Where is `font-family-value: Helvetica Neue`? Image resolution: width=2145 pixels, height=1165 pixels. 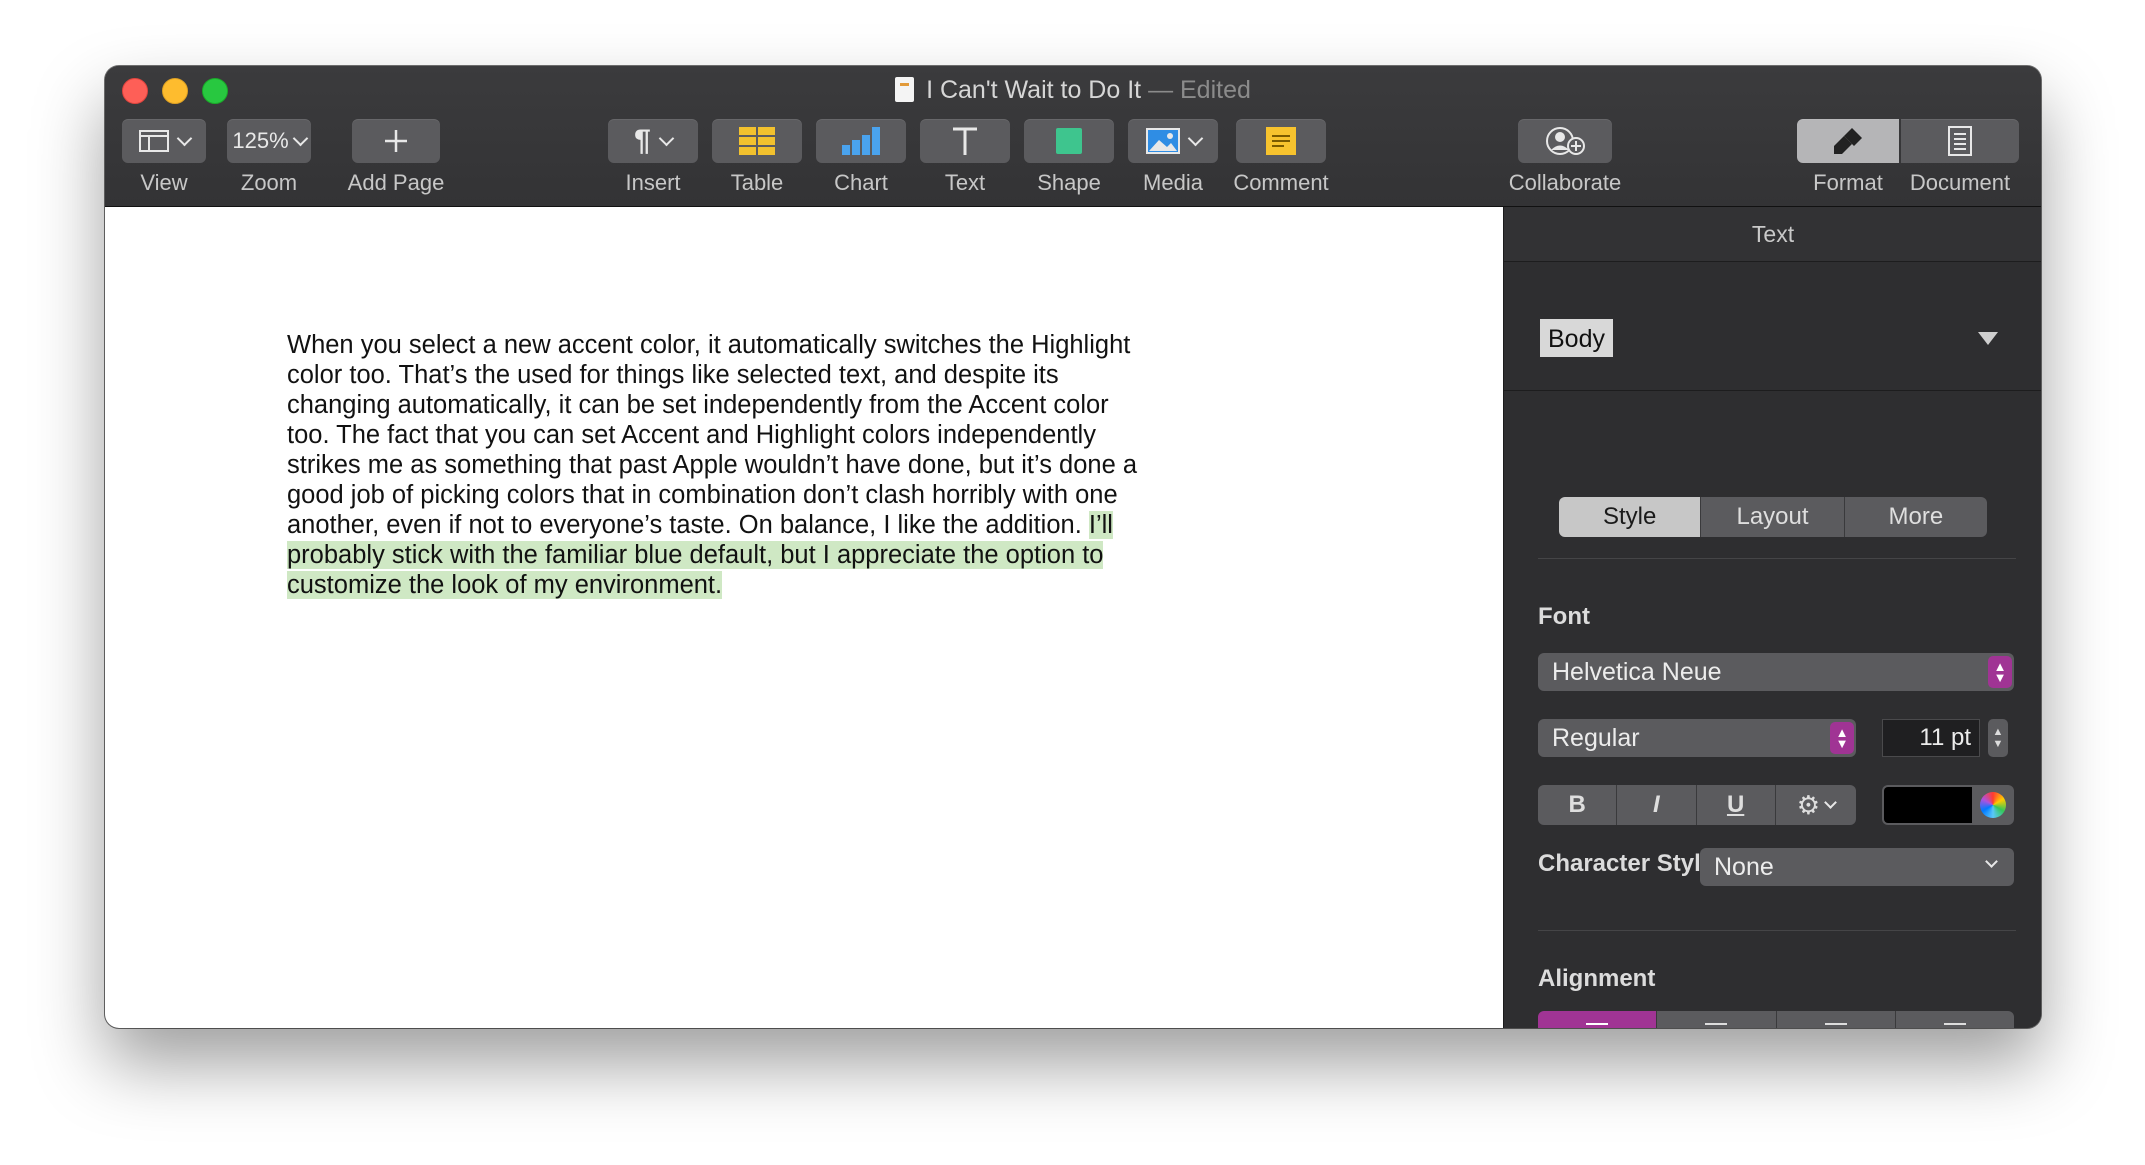
font-family-value: Helvetica Neue is located at coordinates (1637, 672).